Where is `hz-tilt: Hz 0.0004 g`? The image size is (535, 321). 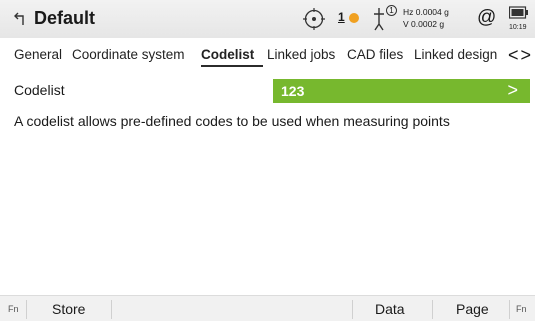
hz-tilt: Hz 0.0004 g is located at coordinates (426, 12).